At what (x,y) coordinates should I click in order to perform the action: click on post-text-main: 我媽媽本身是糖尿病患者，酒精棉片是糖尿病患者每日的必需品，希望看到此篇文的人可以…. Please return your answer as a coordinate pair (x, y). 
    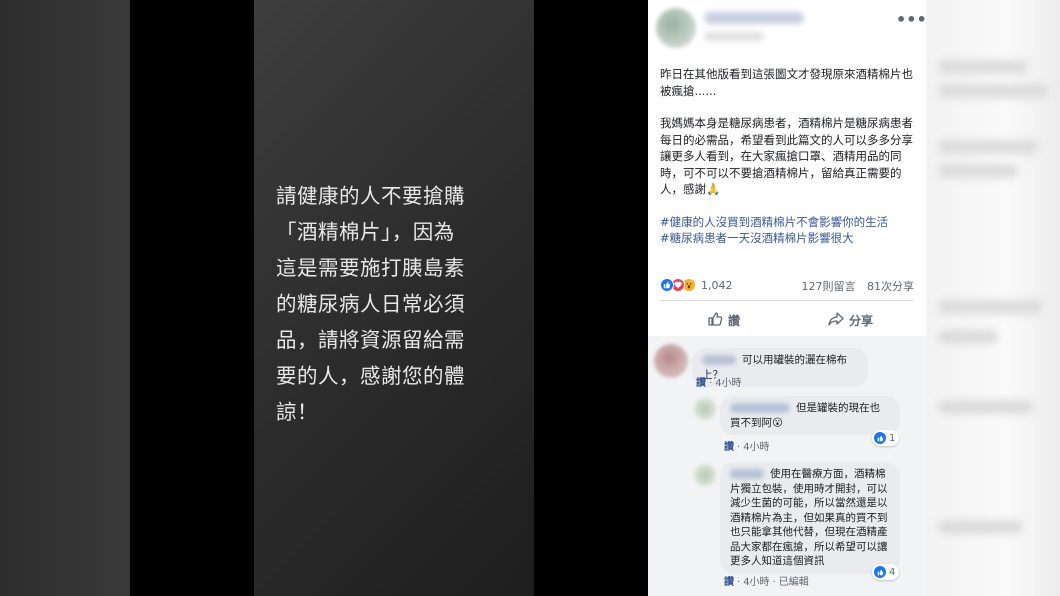
    Looking at the image, I should click on (786, 156).